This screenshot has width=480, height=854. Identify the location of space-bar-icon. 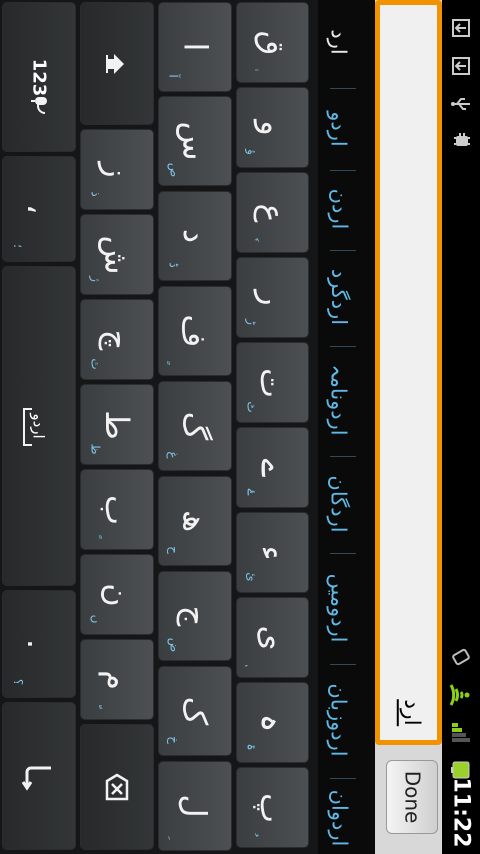
(27, 429).